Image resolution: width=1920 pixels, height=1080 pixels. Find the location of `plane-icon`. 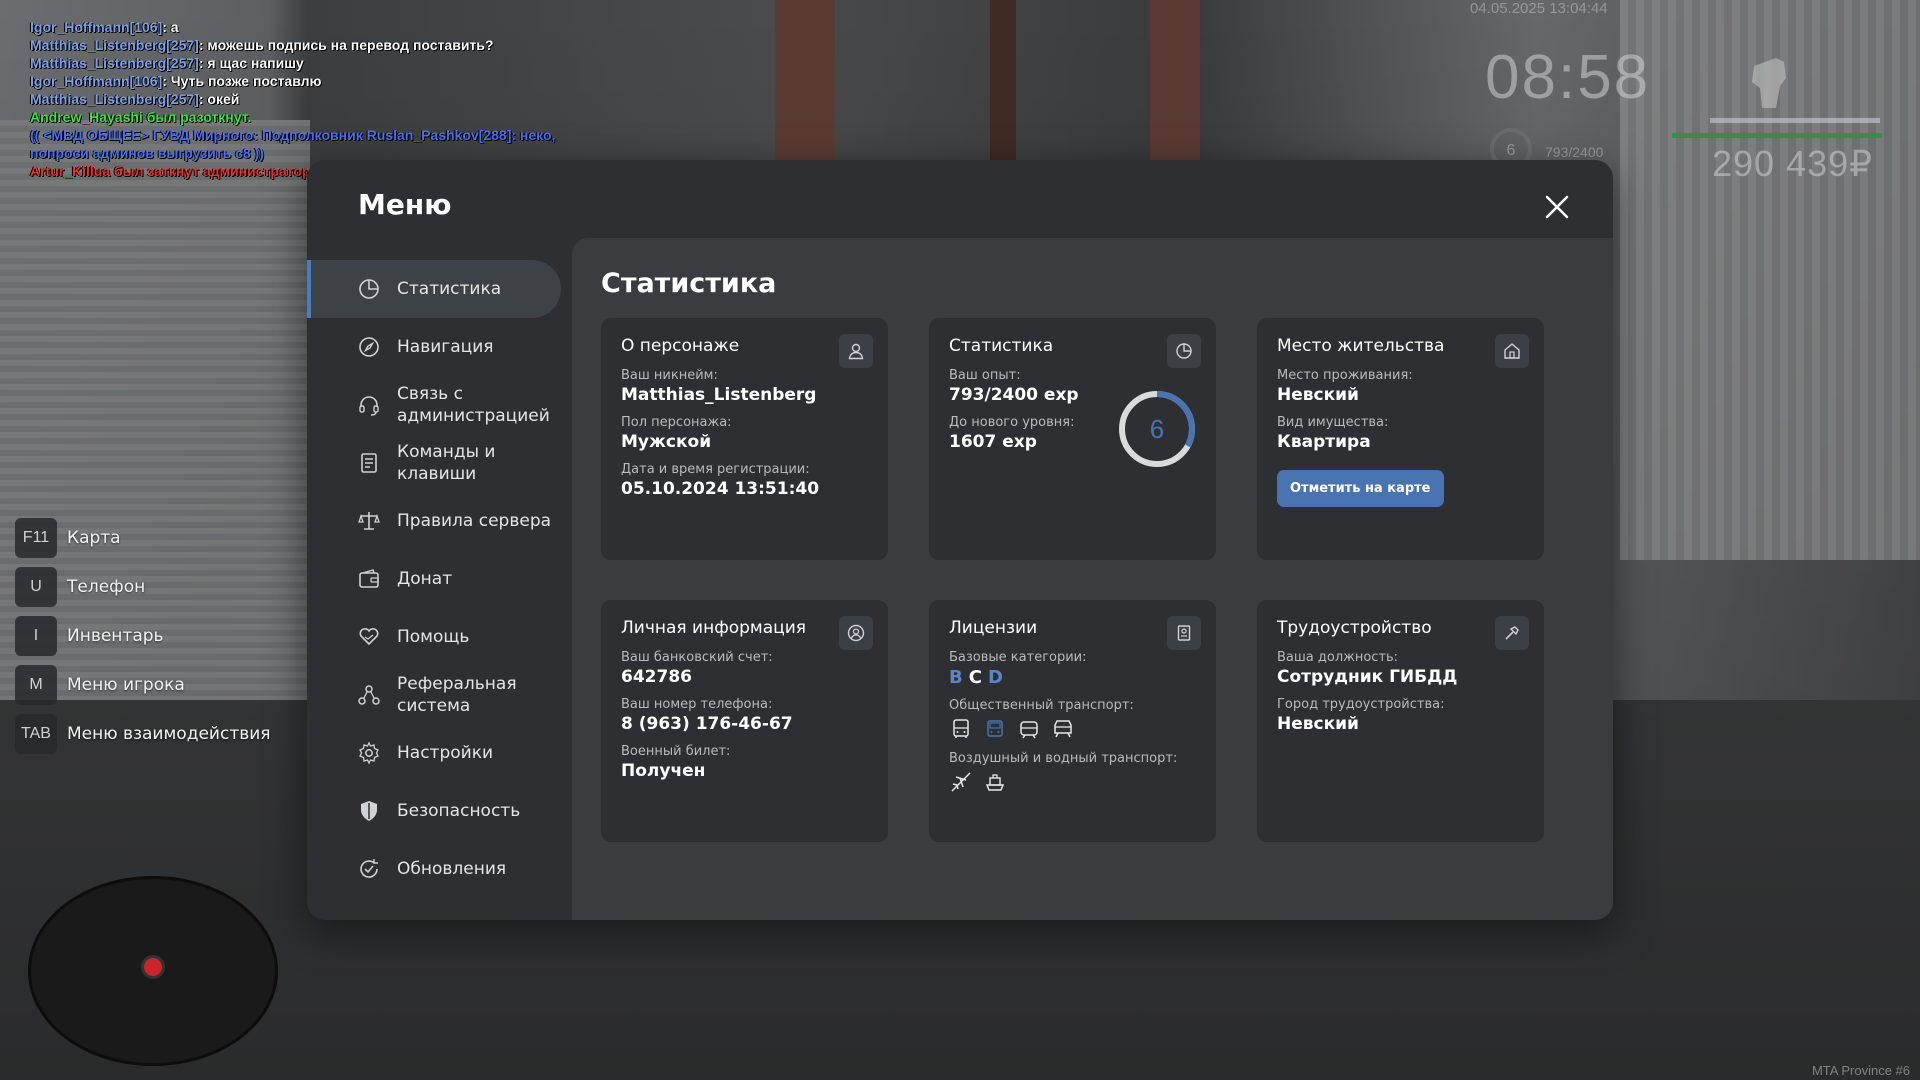

plane-icon is located at coordinates (961, 782).